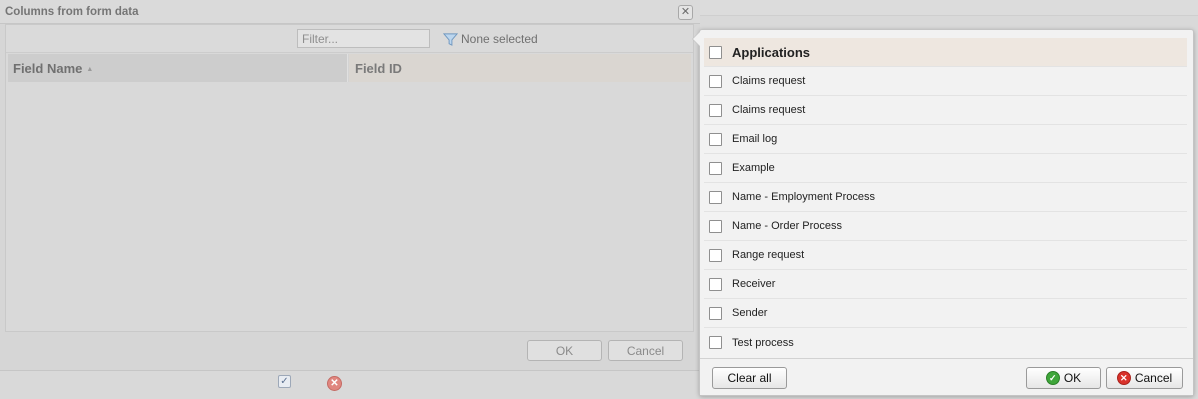  What do you see at coordinates (645, 350) in the screenshot?
I see `dialog-cancel-button: Cancel` at bounding box center [645, 350].